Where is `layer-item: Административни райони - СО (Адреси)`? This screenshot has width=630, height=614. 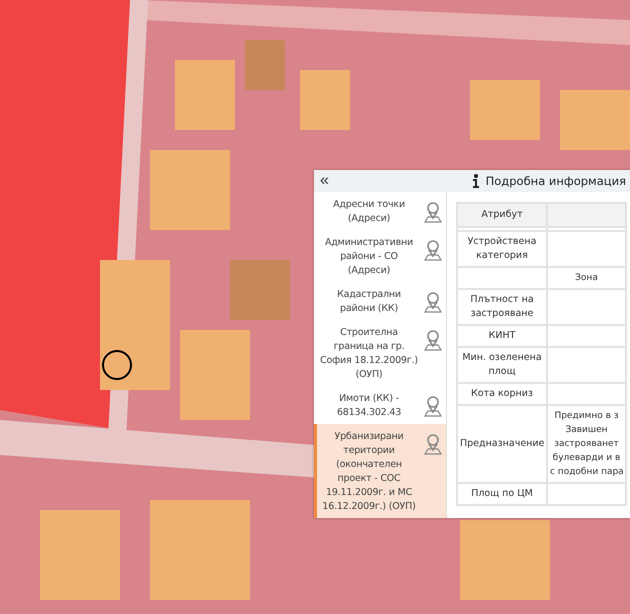
layer-item: Административни райони - СО (Адреси) is located at coordinates (380, 256).